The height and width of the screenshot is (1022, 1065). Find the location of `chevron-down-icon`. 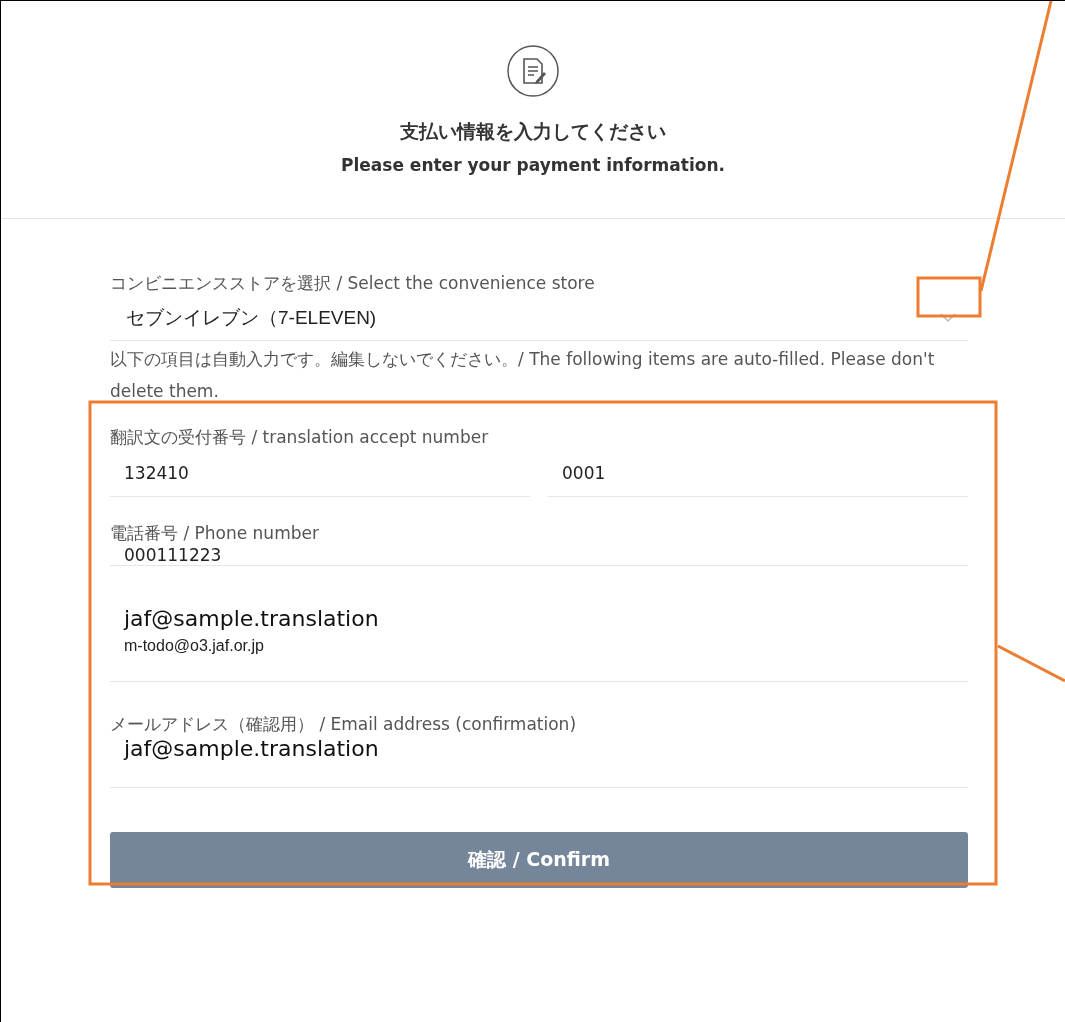

chevron-down-icon is located at coordinates (948, 317).